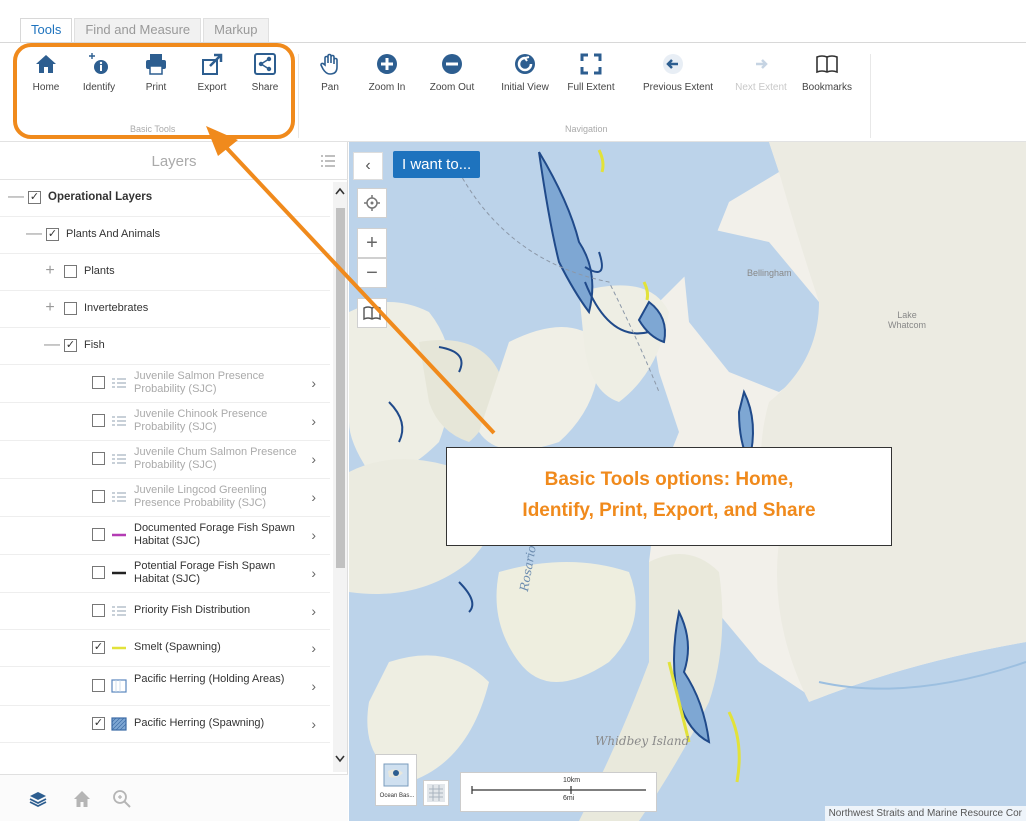 The image size is (1026, 821). What do you see at coordinates (436, 793) in the screenshot?
I see `basemap-gallery-button` at bounding box center [436, 793].